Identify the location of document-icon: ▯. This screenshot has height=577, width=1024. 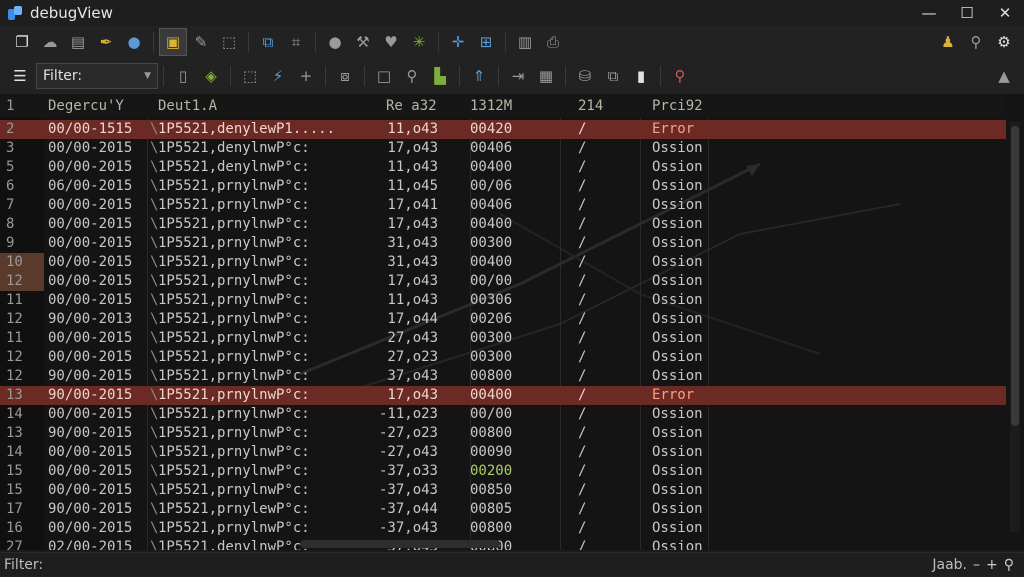
(183, 76).